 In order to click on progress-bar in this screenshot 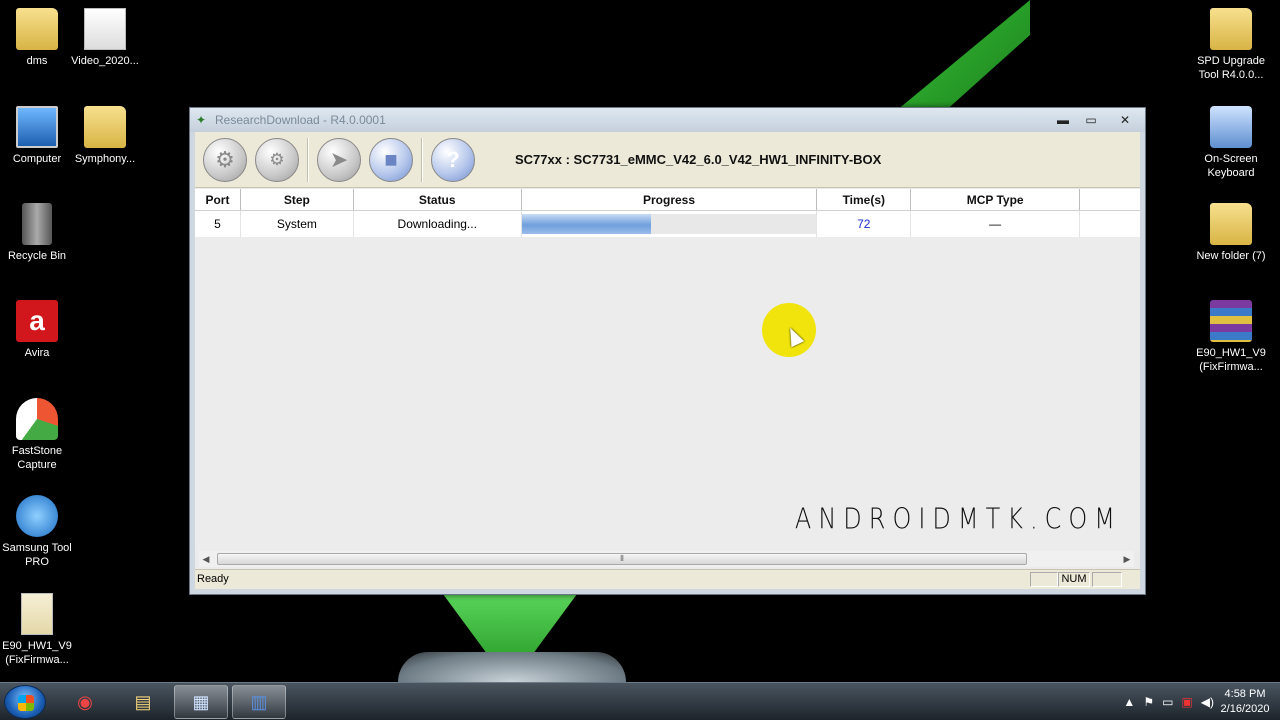, I will do `click(669, 224)`.